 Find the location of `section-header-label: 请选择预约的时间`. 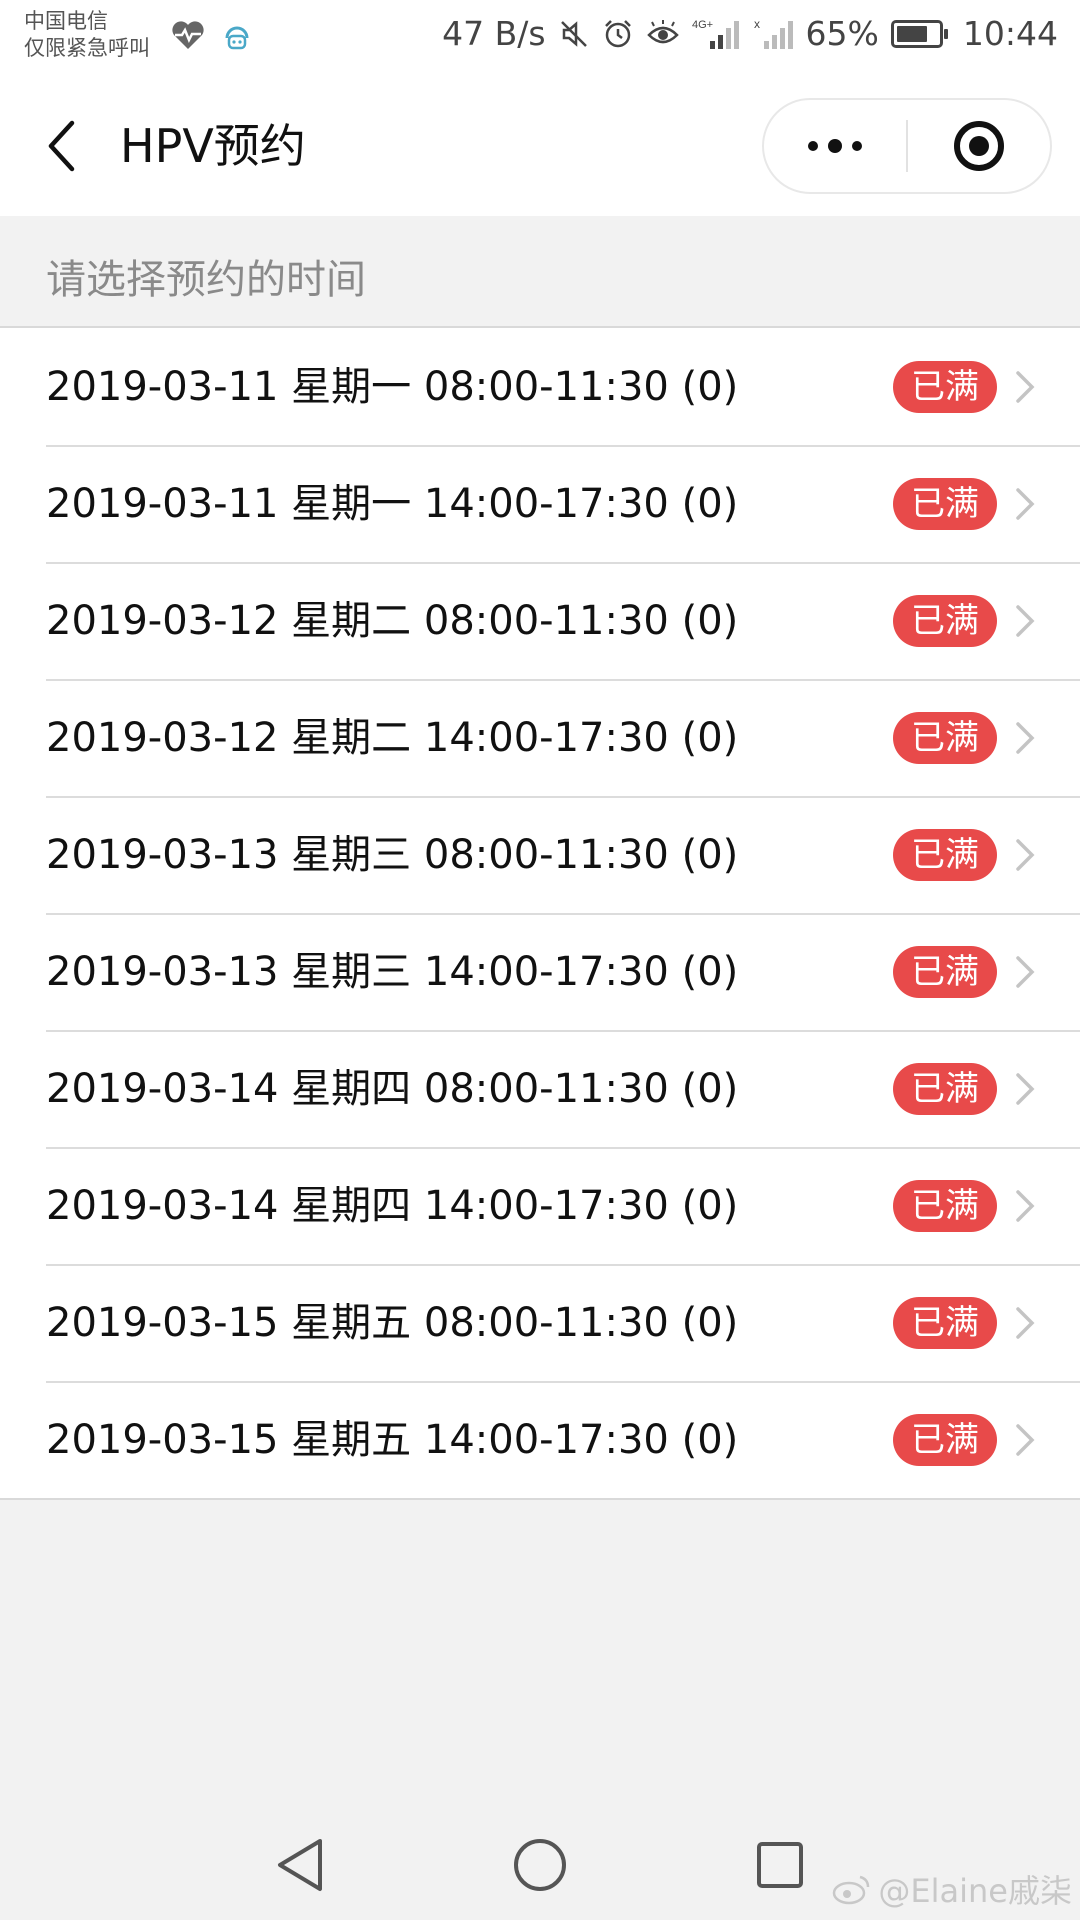

section-header-label: 请选择预约的时间 is located at coordinates (206, 280).